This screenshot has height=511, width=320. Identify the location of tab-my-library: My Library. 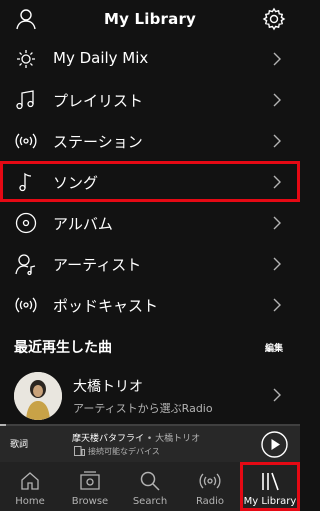
(270, 486).